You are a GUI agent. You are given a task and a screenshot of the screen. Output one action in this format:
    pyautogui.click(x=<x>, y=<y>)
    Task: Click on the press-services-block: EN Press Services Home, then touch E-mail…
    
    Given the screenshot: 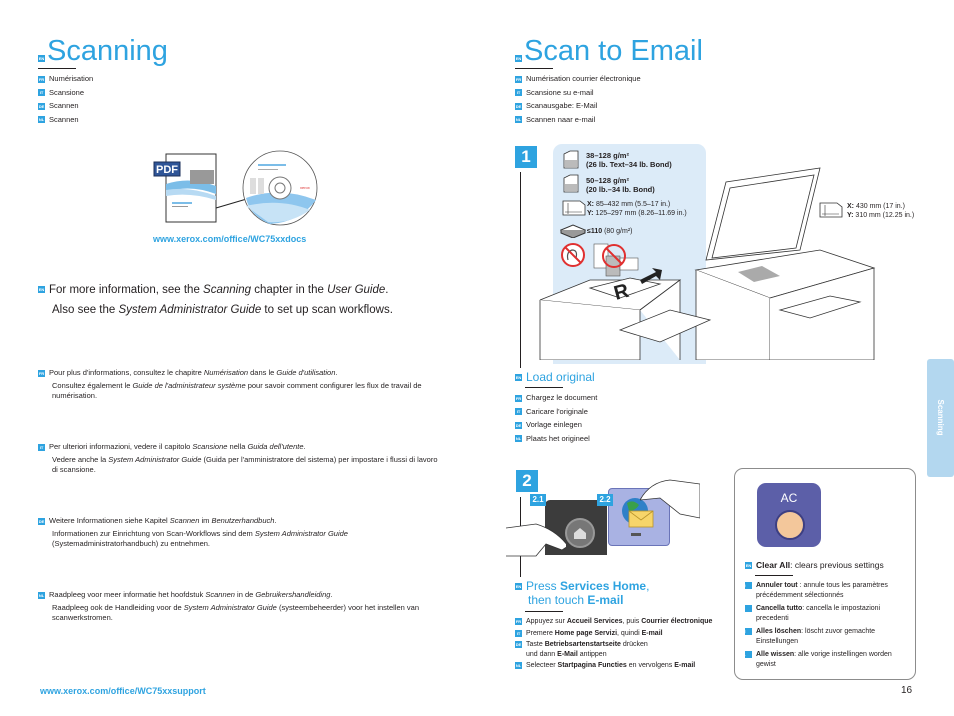 What is the action you would take?
    pyautogui.click(x=614, y=624)
    